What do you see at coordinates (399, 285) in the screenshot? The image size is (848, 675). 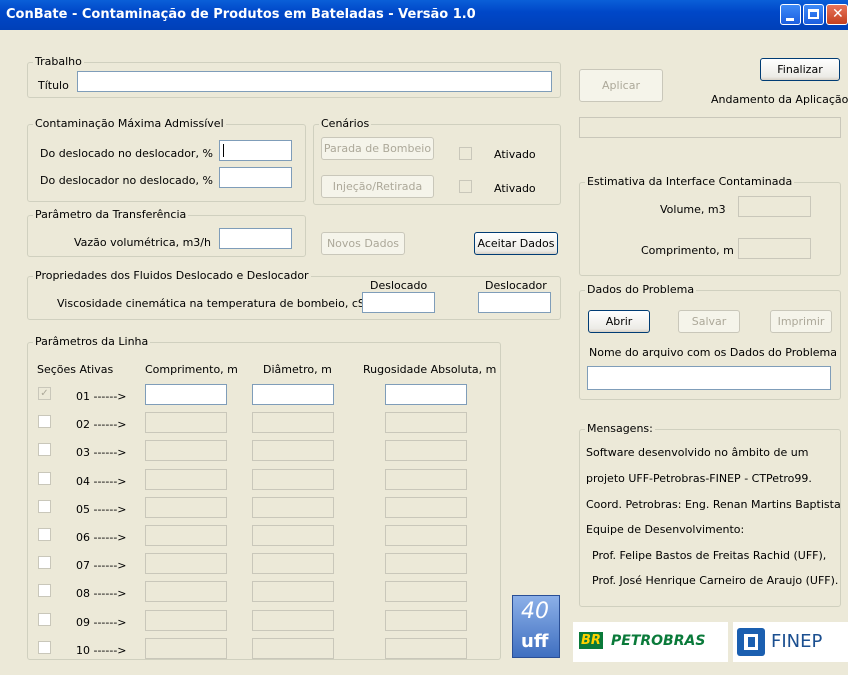 I see `deslocado-label: Deslocado` at bounding box center [399, 285].